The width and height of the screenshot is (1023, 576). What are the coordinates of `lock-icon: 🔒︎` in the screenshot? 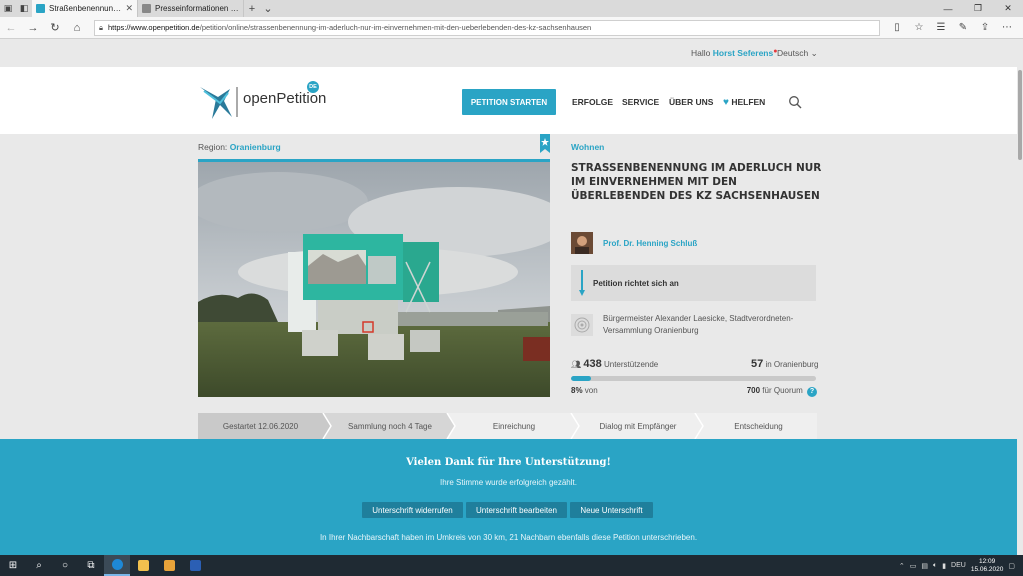 It's located at (101, 27).